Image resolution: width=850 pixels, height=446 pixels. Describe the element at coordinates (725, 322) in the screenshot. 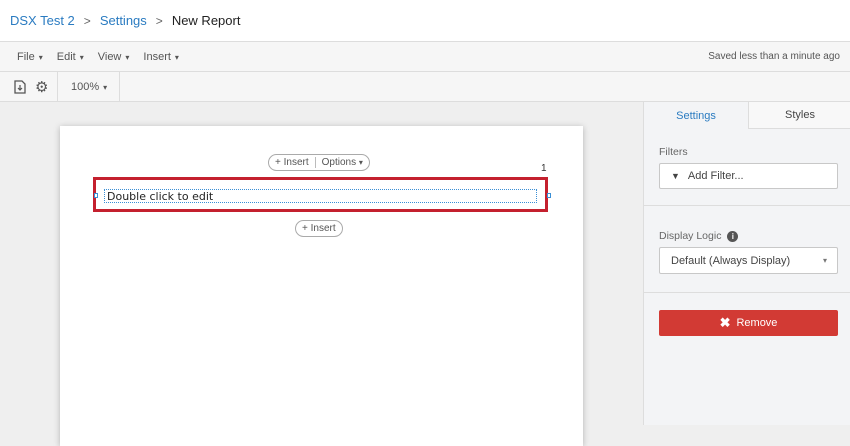

I see `close-icon: ✖` at that location.